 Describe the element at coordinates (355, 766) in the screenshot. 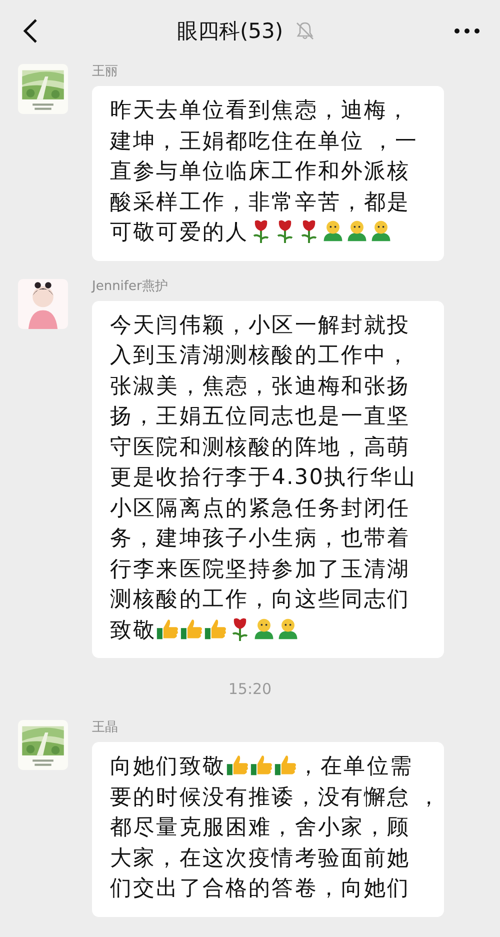

I see `message-text: ，在单位需` at that location.